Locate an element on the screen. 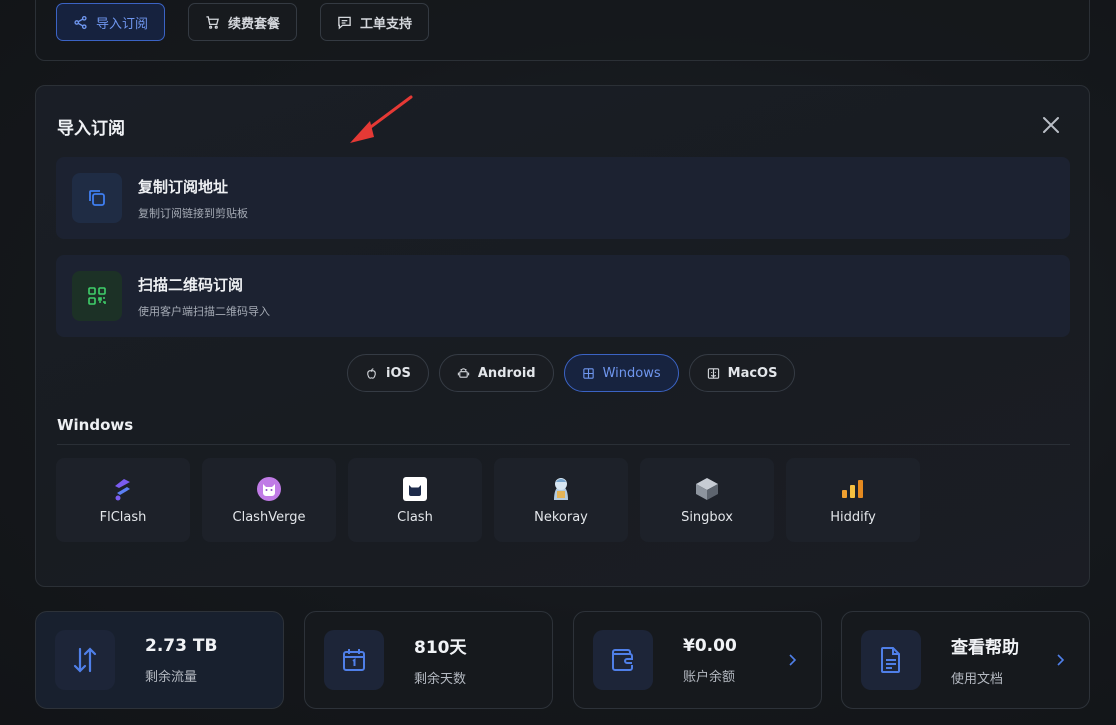 This screenshot has height=725, width=1116. app-flclash: FlClash is located at coordinates (123, 500).